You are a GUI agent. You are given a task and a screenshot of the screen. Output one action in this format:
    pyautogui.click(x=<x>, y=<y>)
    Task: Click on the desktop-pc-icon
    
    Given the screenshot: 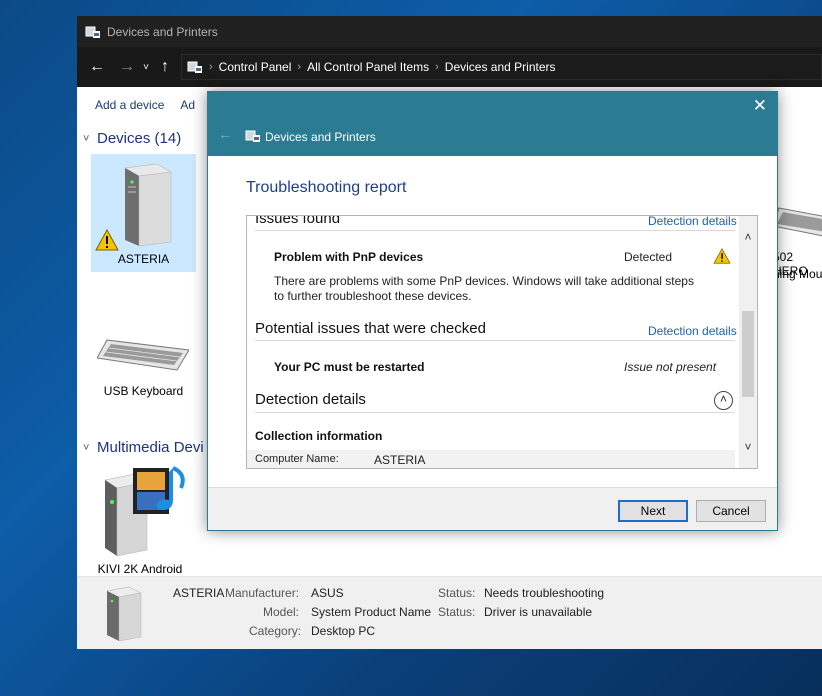 What is the action you would take?
    pyautogui.click(x=124, y=614)
    